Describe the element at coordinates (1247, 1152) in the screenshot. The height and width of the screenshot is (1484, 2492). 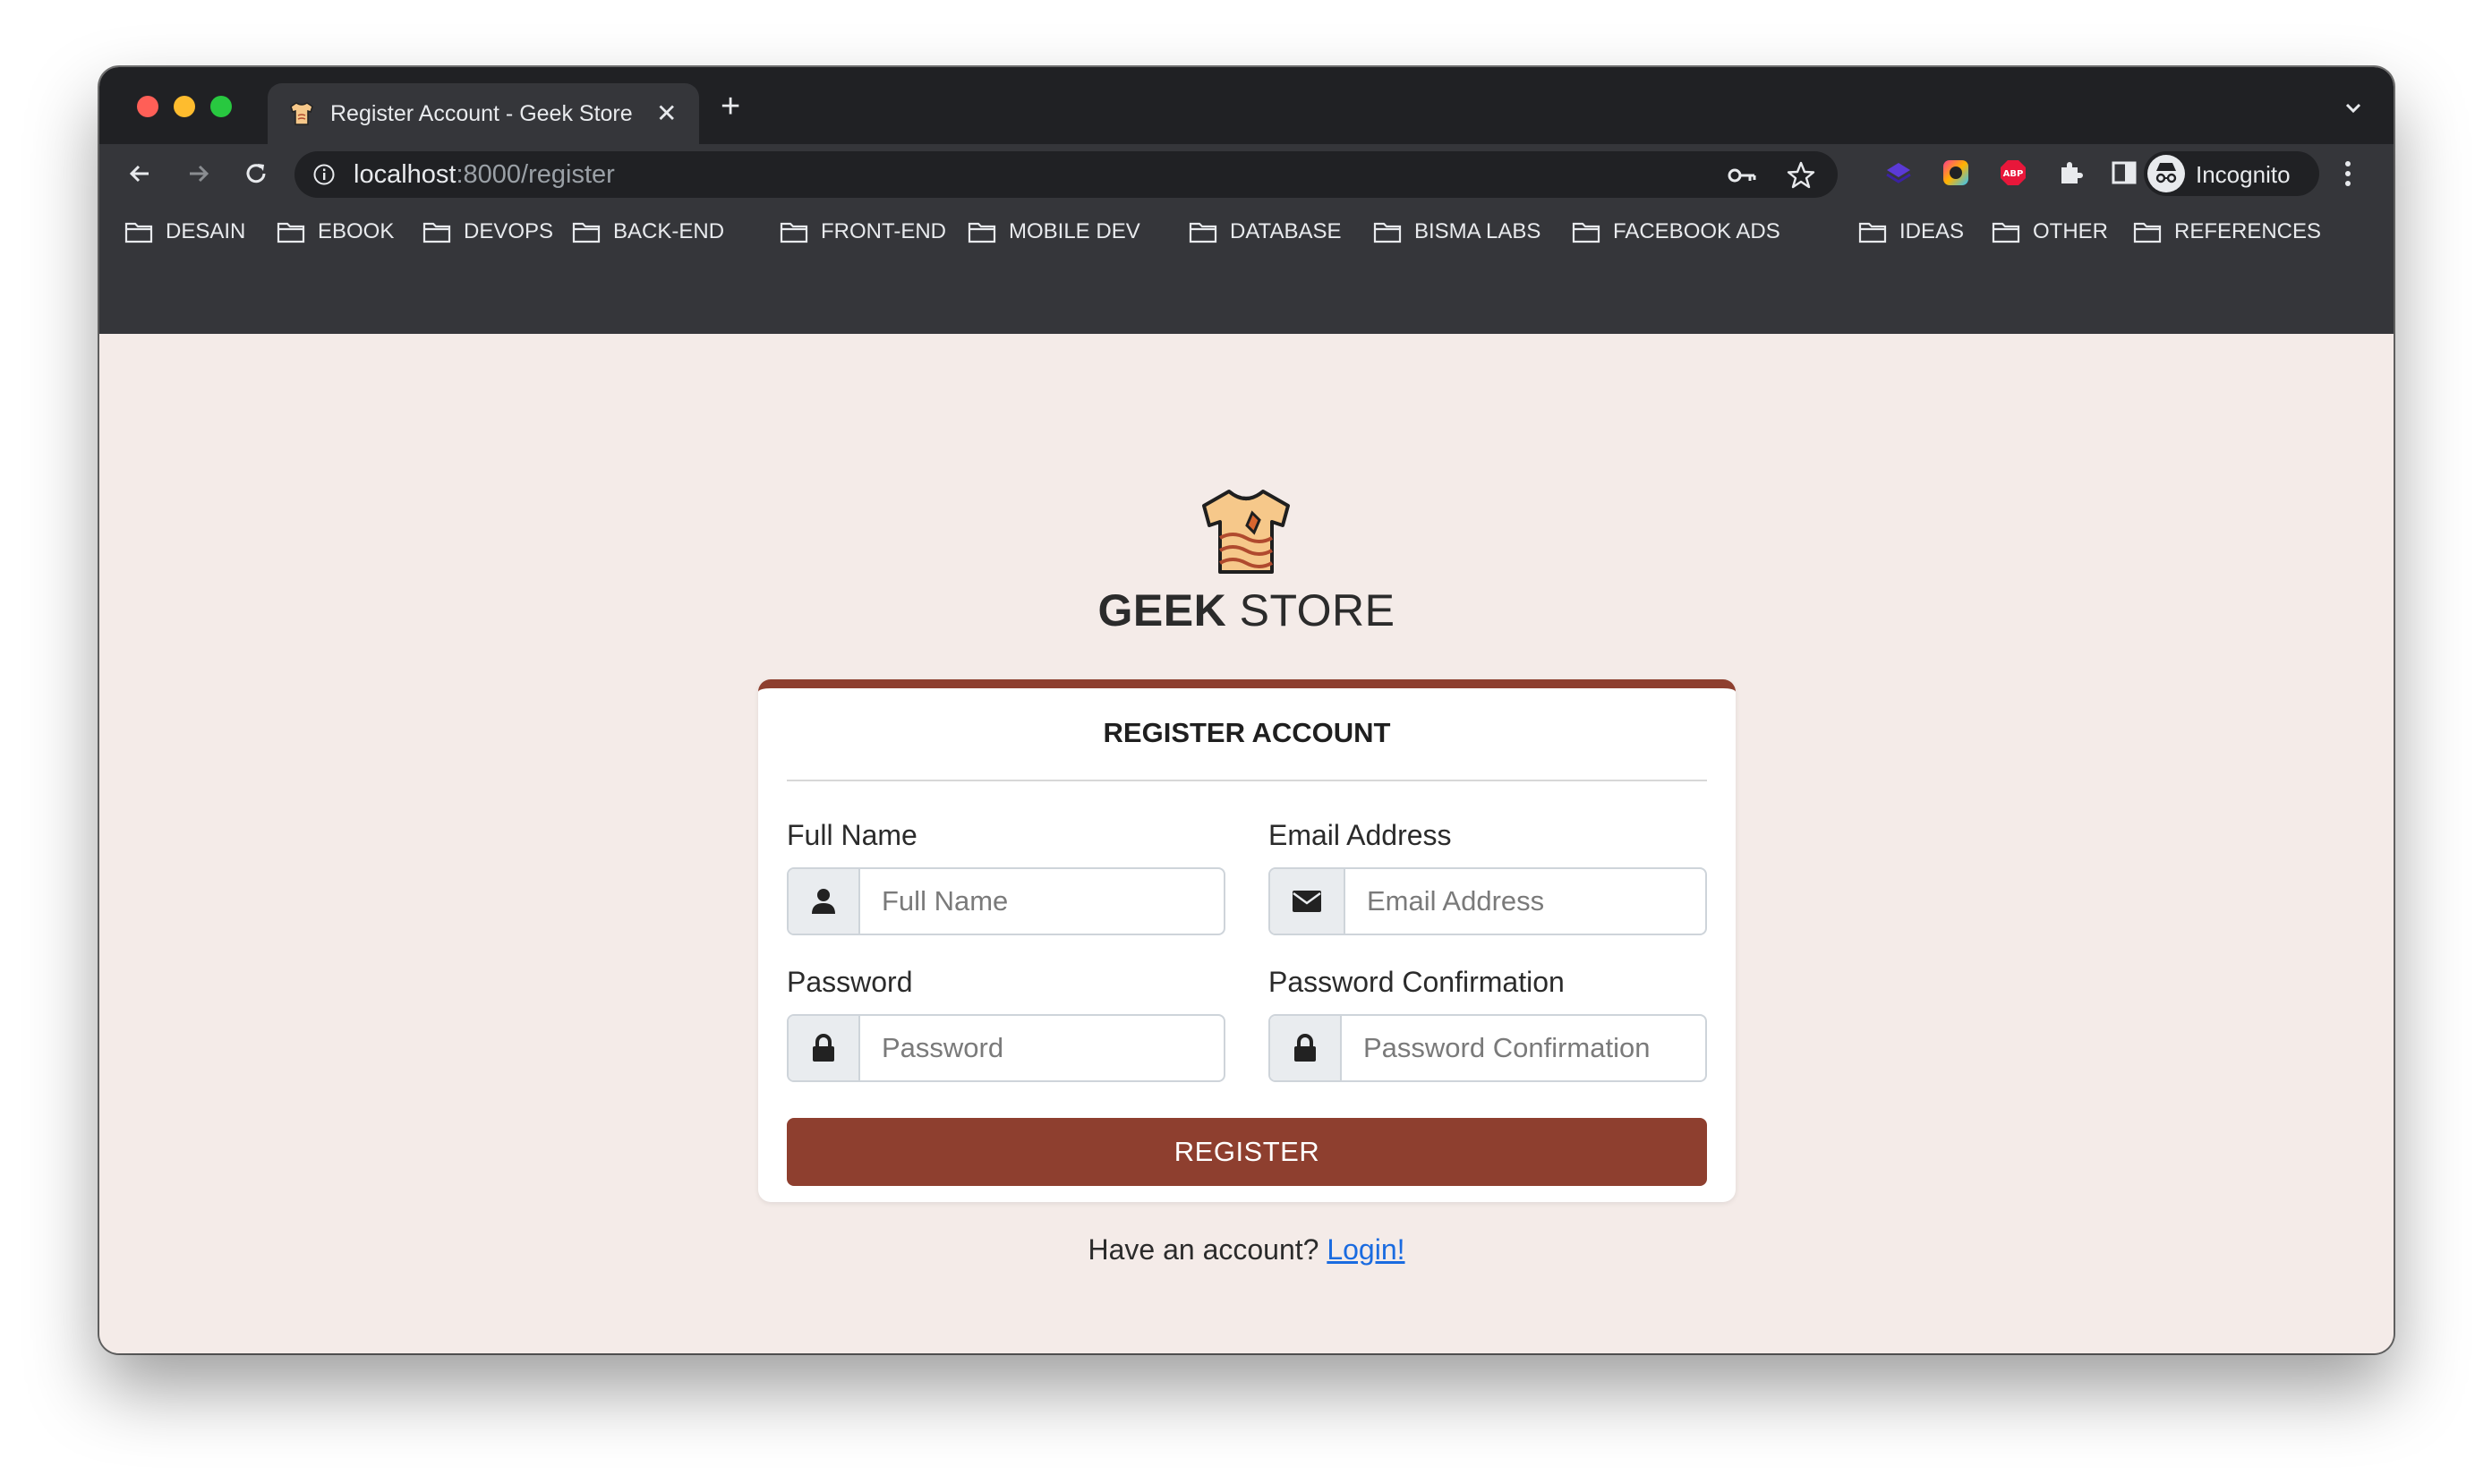
I see `register-button: REGISTER` at that location.